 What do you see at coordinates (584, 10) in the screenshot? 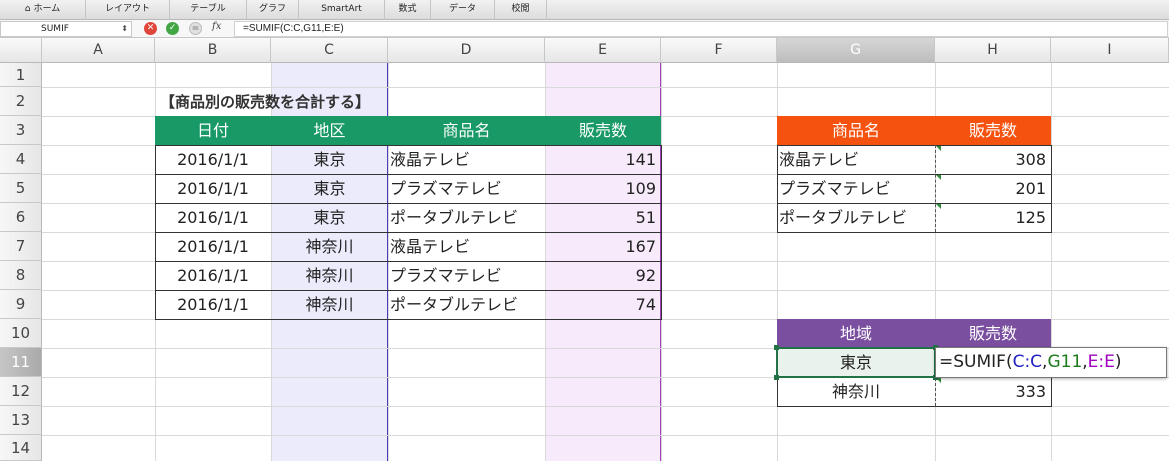
I see `ribbon-tab-bar: ⌂ ホーム レイアウト テーブル グラフ SmartArt 数式 データ 校閲` at bounding box center [584, 10].